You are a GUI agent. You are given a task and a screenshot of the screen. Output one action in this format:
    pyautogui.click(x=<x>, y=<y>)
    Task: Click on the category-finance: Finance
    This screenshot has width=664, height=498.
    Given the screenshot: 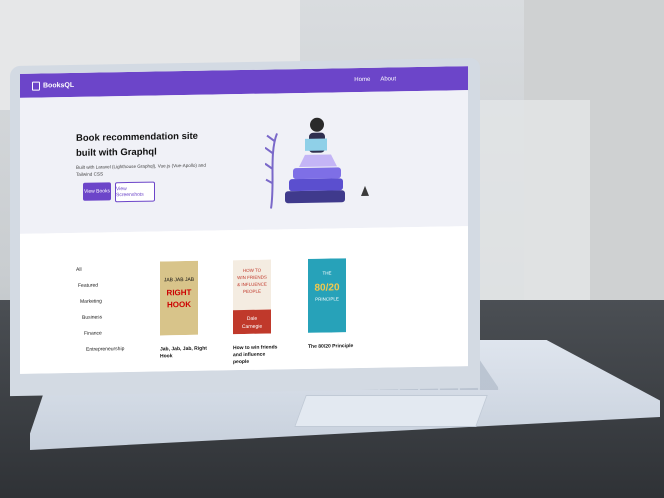 What is the action you would take?
    pyautogui.click(x=93, y=333)
    